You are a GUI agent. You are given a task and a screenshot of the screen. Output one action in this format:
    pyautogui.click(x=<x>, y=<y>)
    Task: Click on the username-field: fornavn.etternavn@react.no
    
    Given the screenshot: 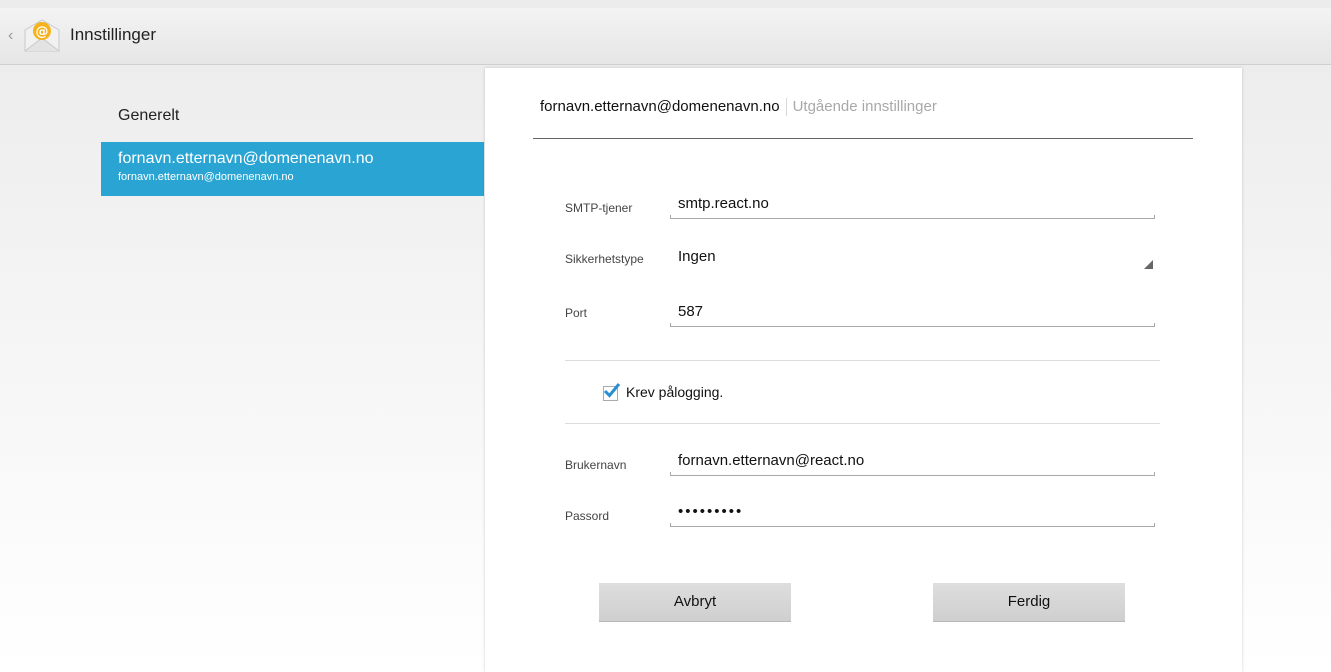 What is the action you would take?
    pyautogui.click(x=912, y=461)
    